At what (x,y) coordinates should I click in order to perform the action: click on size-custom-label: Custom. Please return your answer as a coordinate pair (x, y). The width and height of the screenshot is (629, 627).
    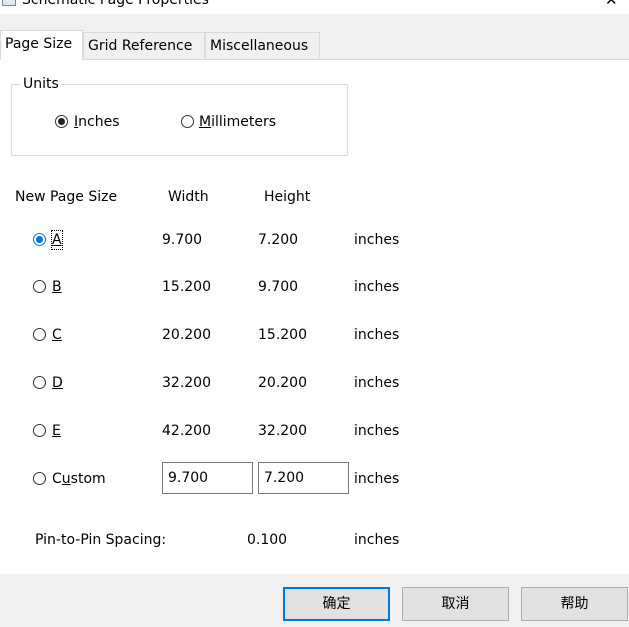
    Looking at the image, I should click on (79, 479).